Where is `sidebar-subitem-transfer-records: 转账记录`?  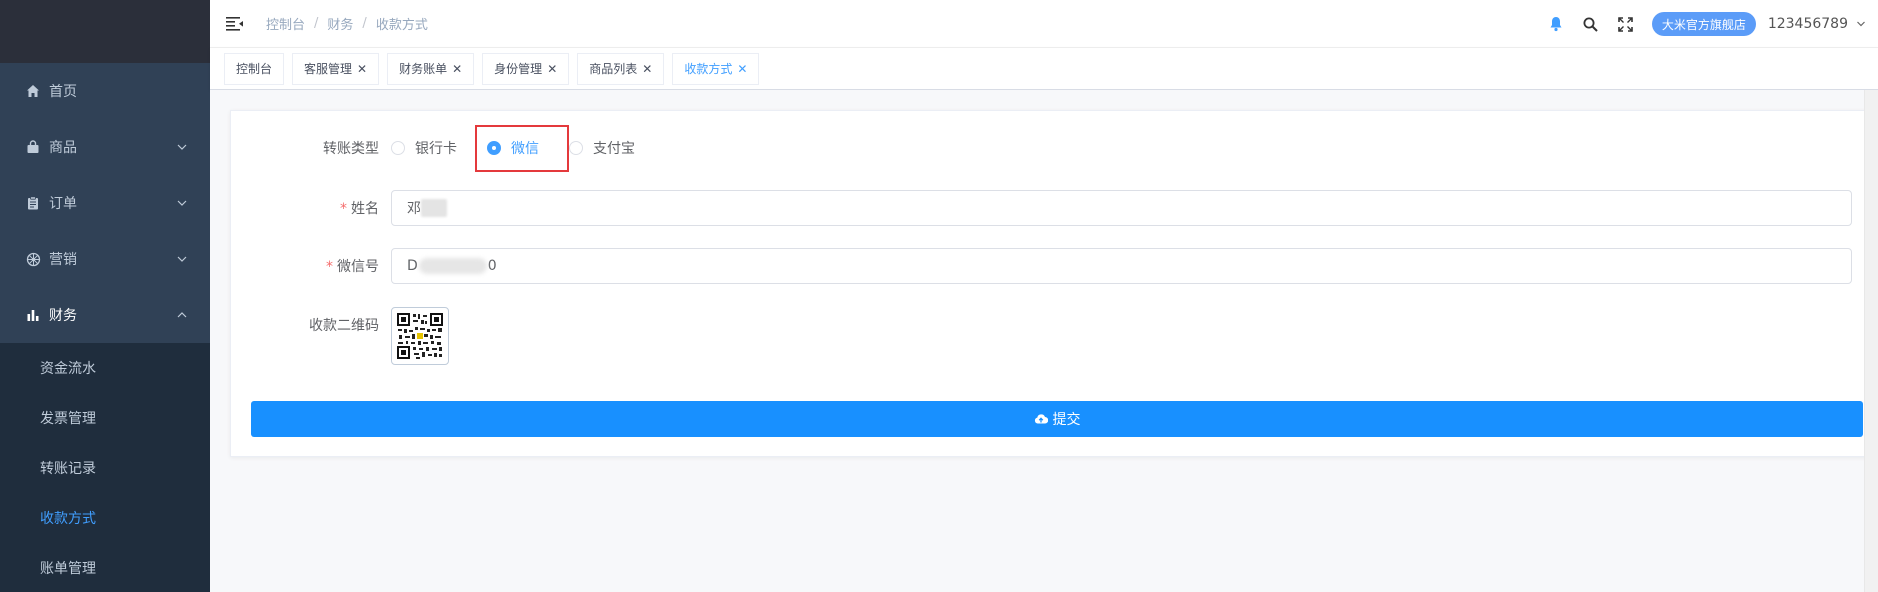 sidebar-subitem-transfer-records: 转账记录 is located at coordinates (105, 468).